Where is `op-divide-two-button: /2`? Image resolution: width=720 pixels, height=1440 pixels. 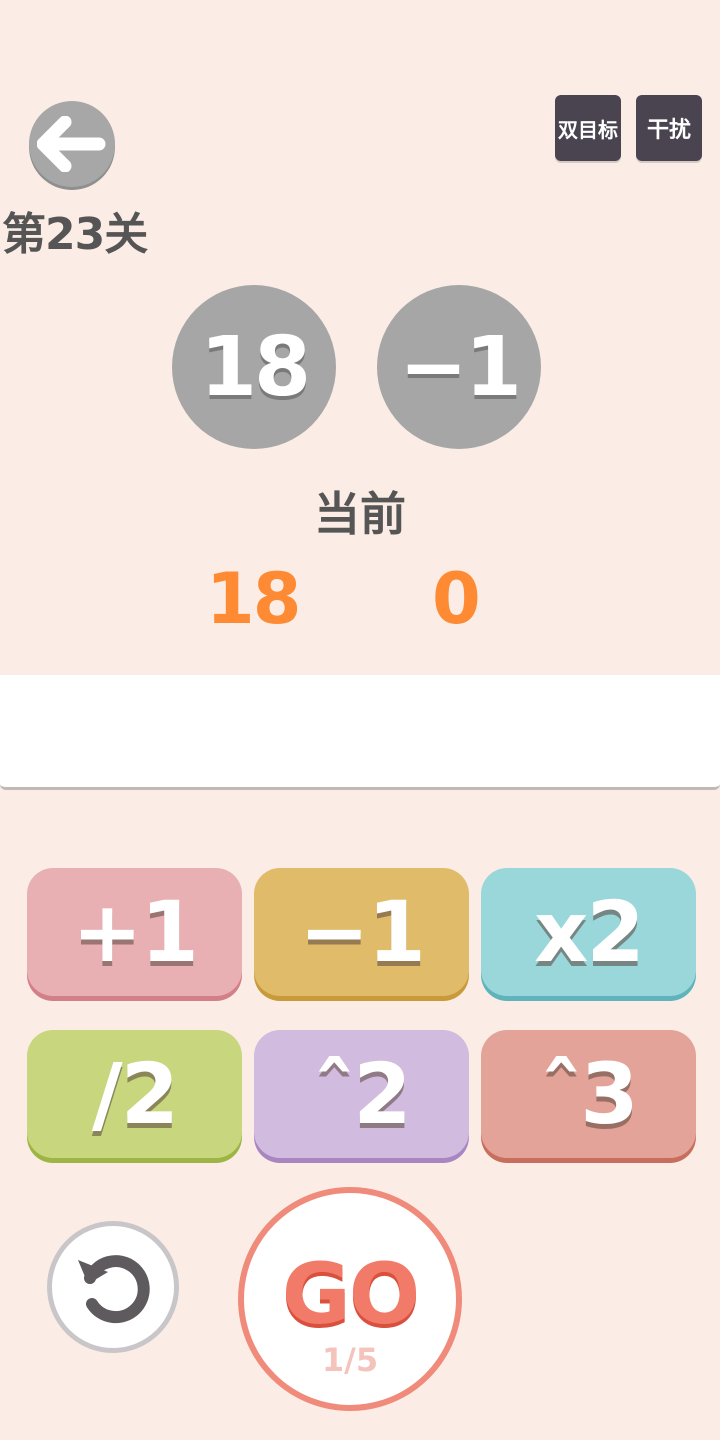
op-divide-two-button: /2 is located at coordinates (134, 1094).